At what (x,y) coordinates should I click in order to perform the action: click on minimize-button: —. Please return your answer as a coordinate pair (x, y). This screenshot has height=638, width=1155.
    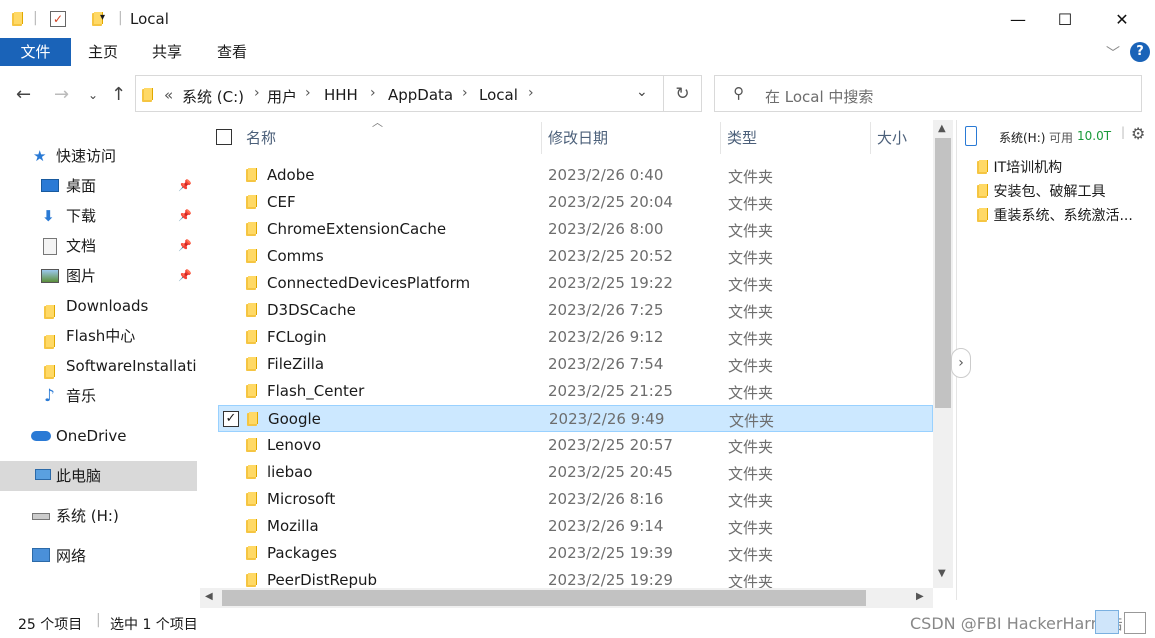
    Looking at the image, I should click on (1018, 19).